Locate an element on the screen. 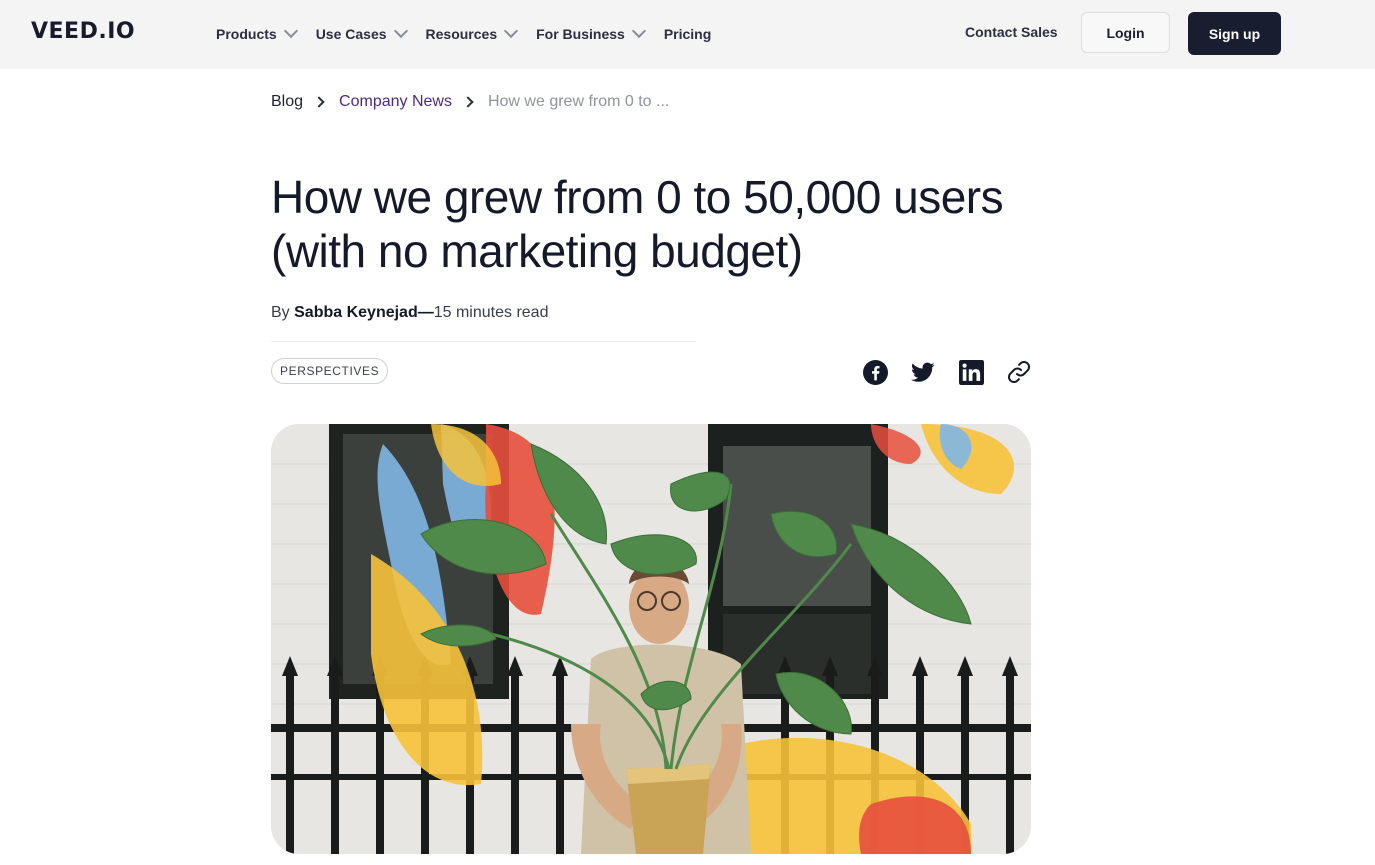 The height and width of the screenshot is (865, 1375). nav-pricing: Pricing is located at coordinates (687, 34).